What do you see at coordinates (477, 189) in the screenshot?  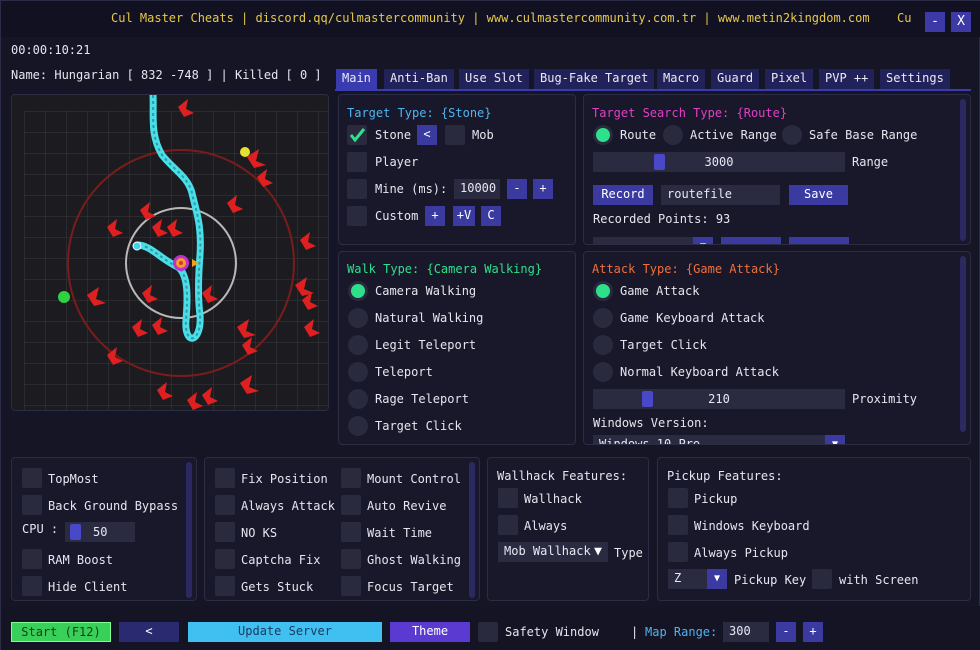 I see `mine-ms-input: 10000` at bounding box center [477, 189].